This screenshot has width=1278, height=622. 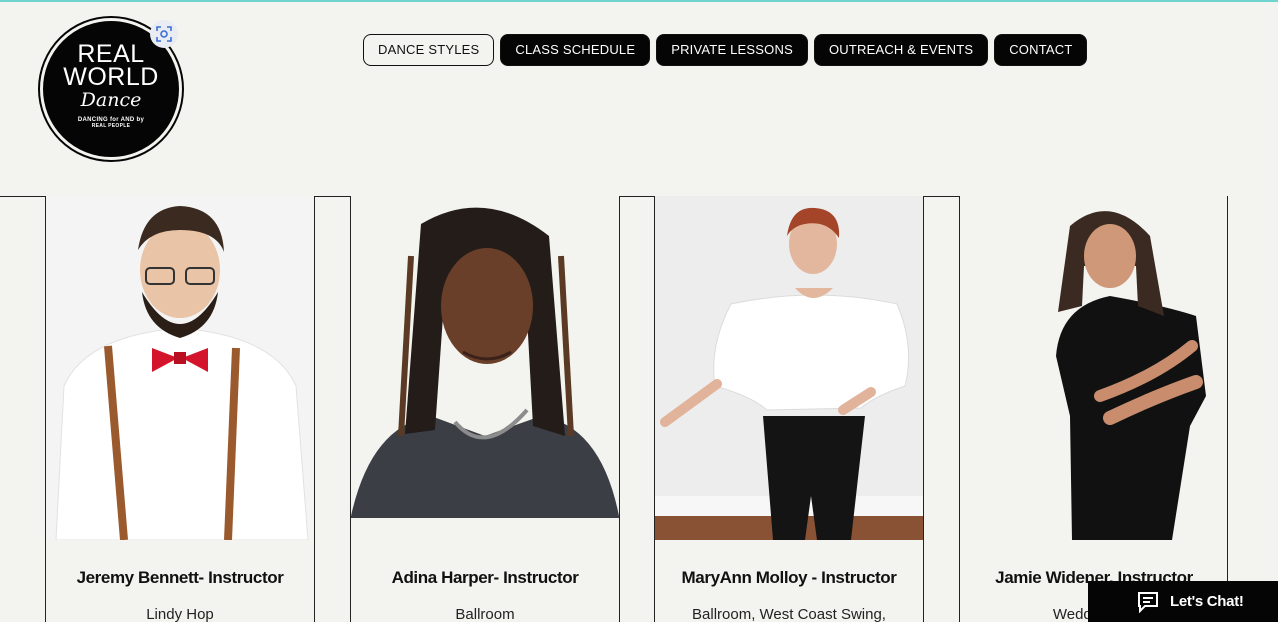 I want to click on chat-button: Let's Chat!, so click(x=1183, y=601).